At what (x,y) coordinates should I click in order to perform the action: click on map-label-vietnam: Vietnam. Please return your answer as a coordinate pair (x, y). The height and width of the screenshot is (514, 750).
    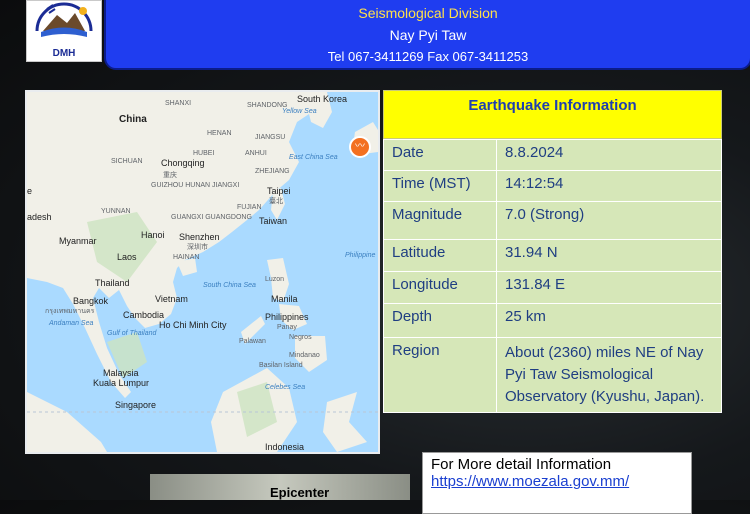
    Looking at the image, I should click on (171, 299).